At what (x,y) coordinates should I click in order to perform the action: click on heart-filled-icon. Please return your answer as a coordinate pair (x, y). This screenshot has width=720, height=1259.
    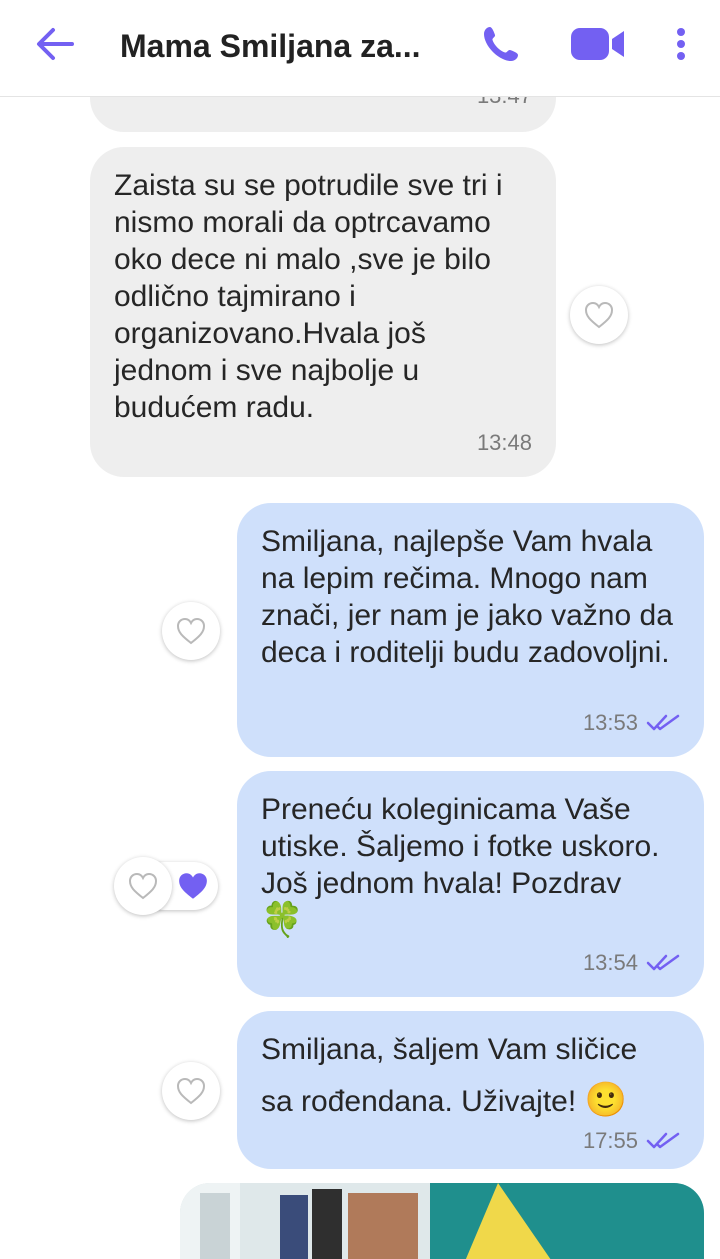
    Looking at the image, I should click on (193, 886).